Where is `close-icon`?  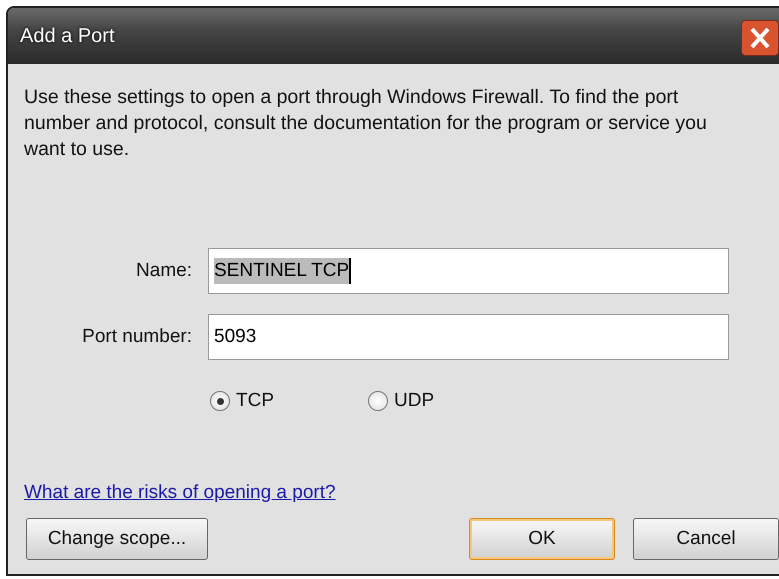
close-icon is located at coordinates (760, 38).